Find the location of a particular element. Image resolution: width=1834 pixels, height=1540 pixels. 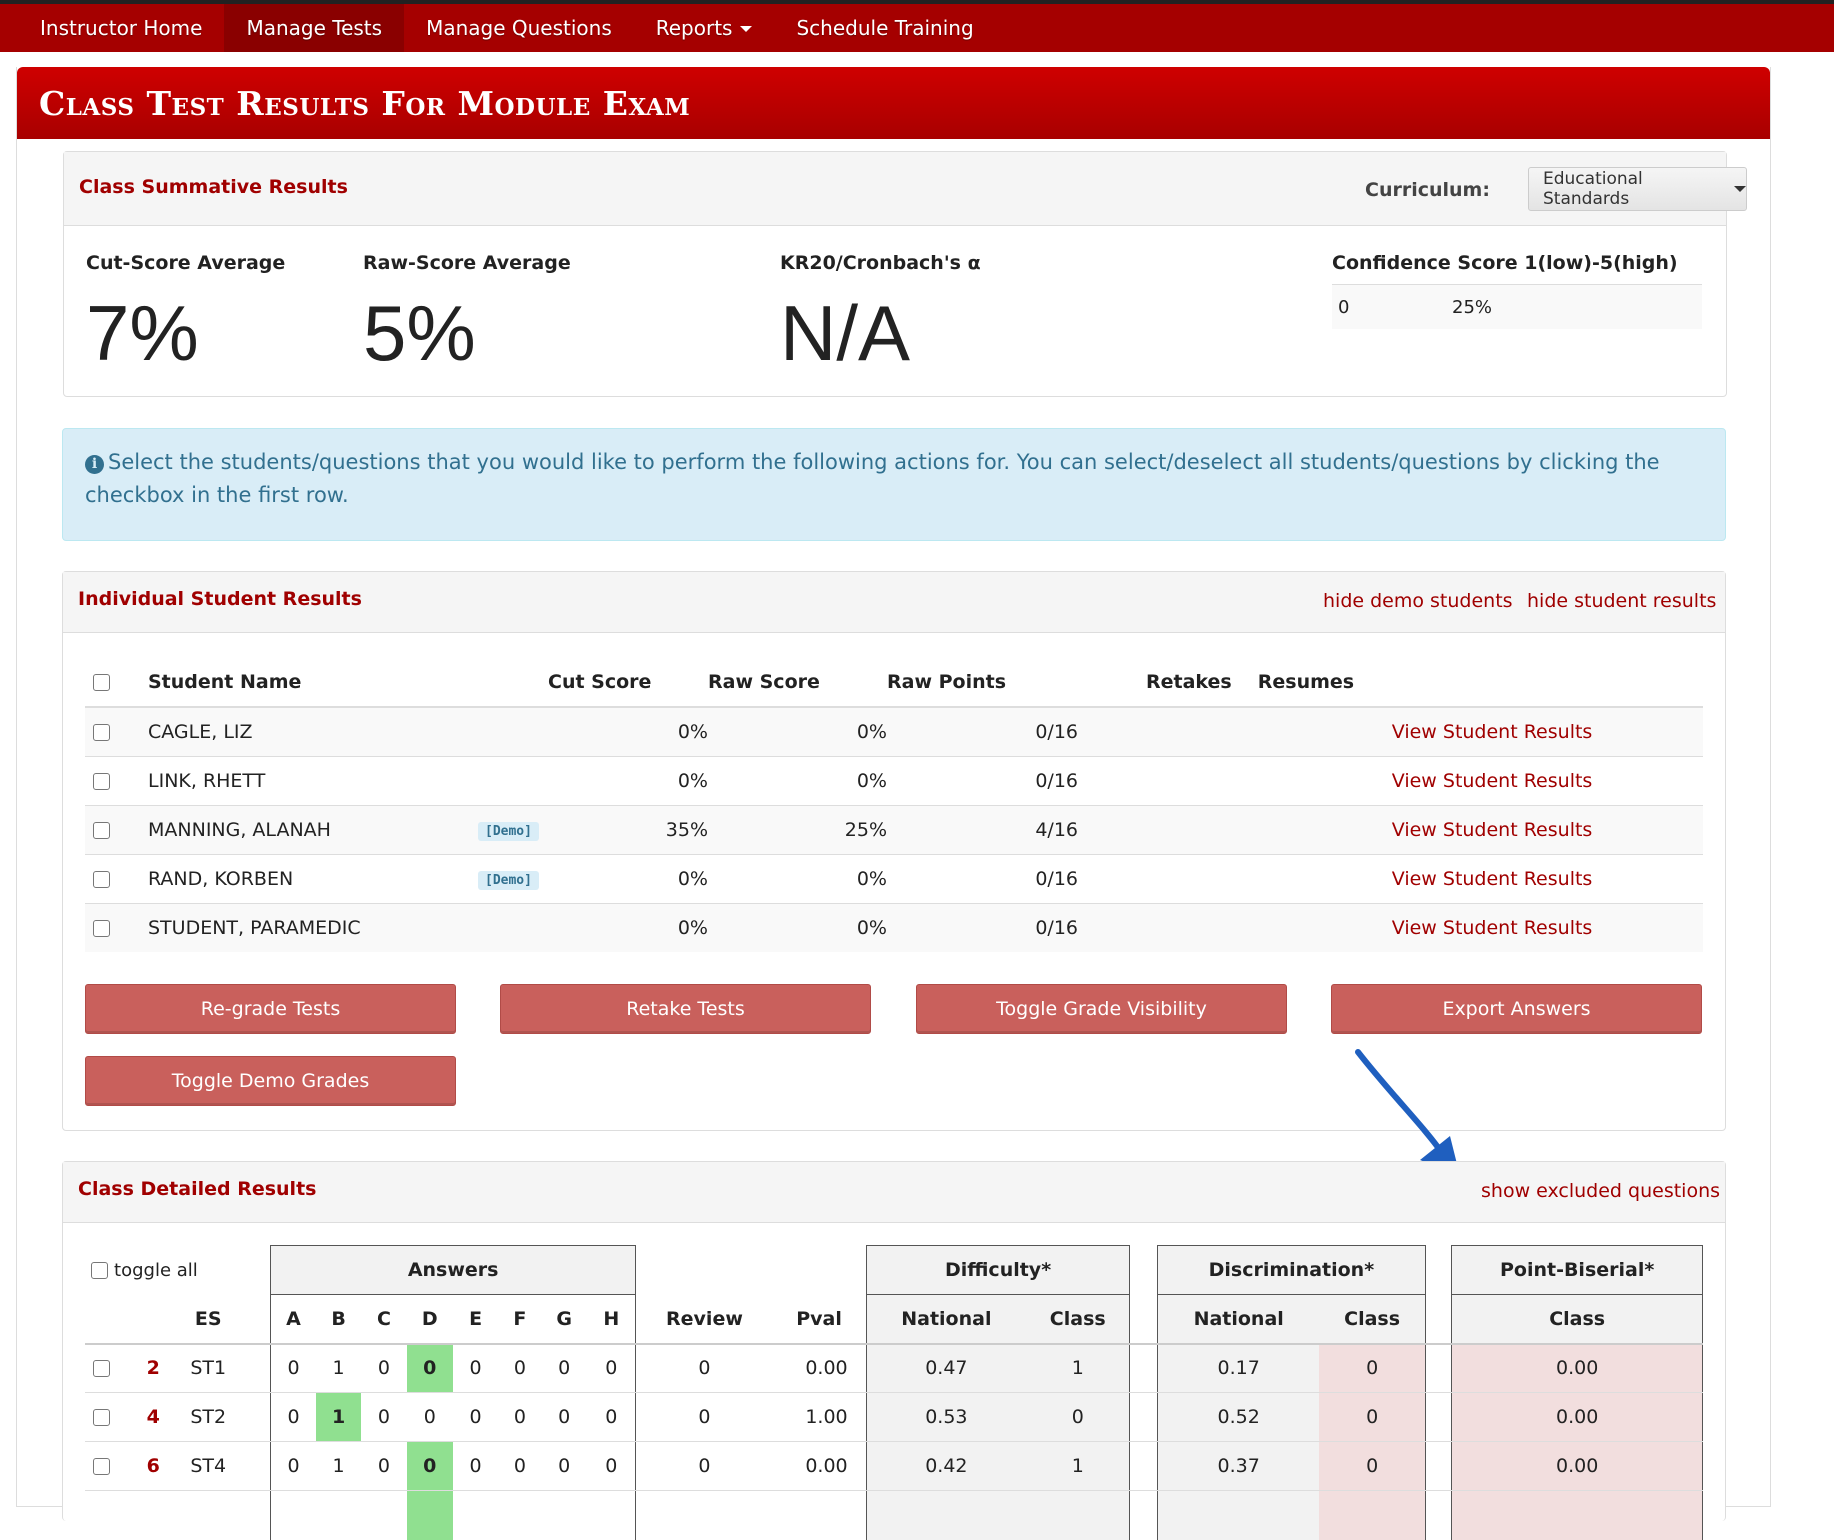

col-pval: Pval is located at coordinates (819, 1318).